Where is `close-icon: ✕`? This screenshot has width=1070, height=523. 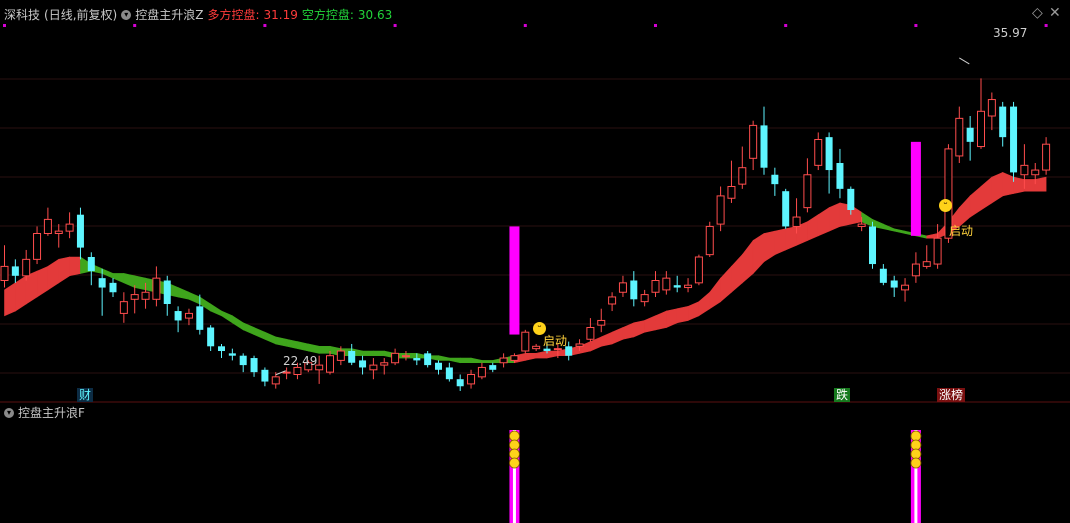
close-icon: ✕ is located at coordinates (1055, 13).